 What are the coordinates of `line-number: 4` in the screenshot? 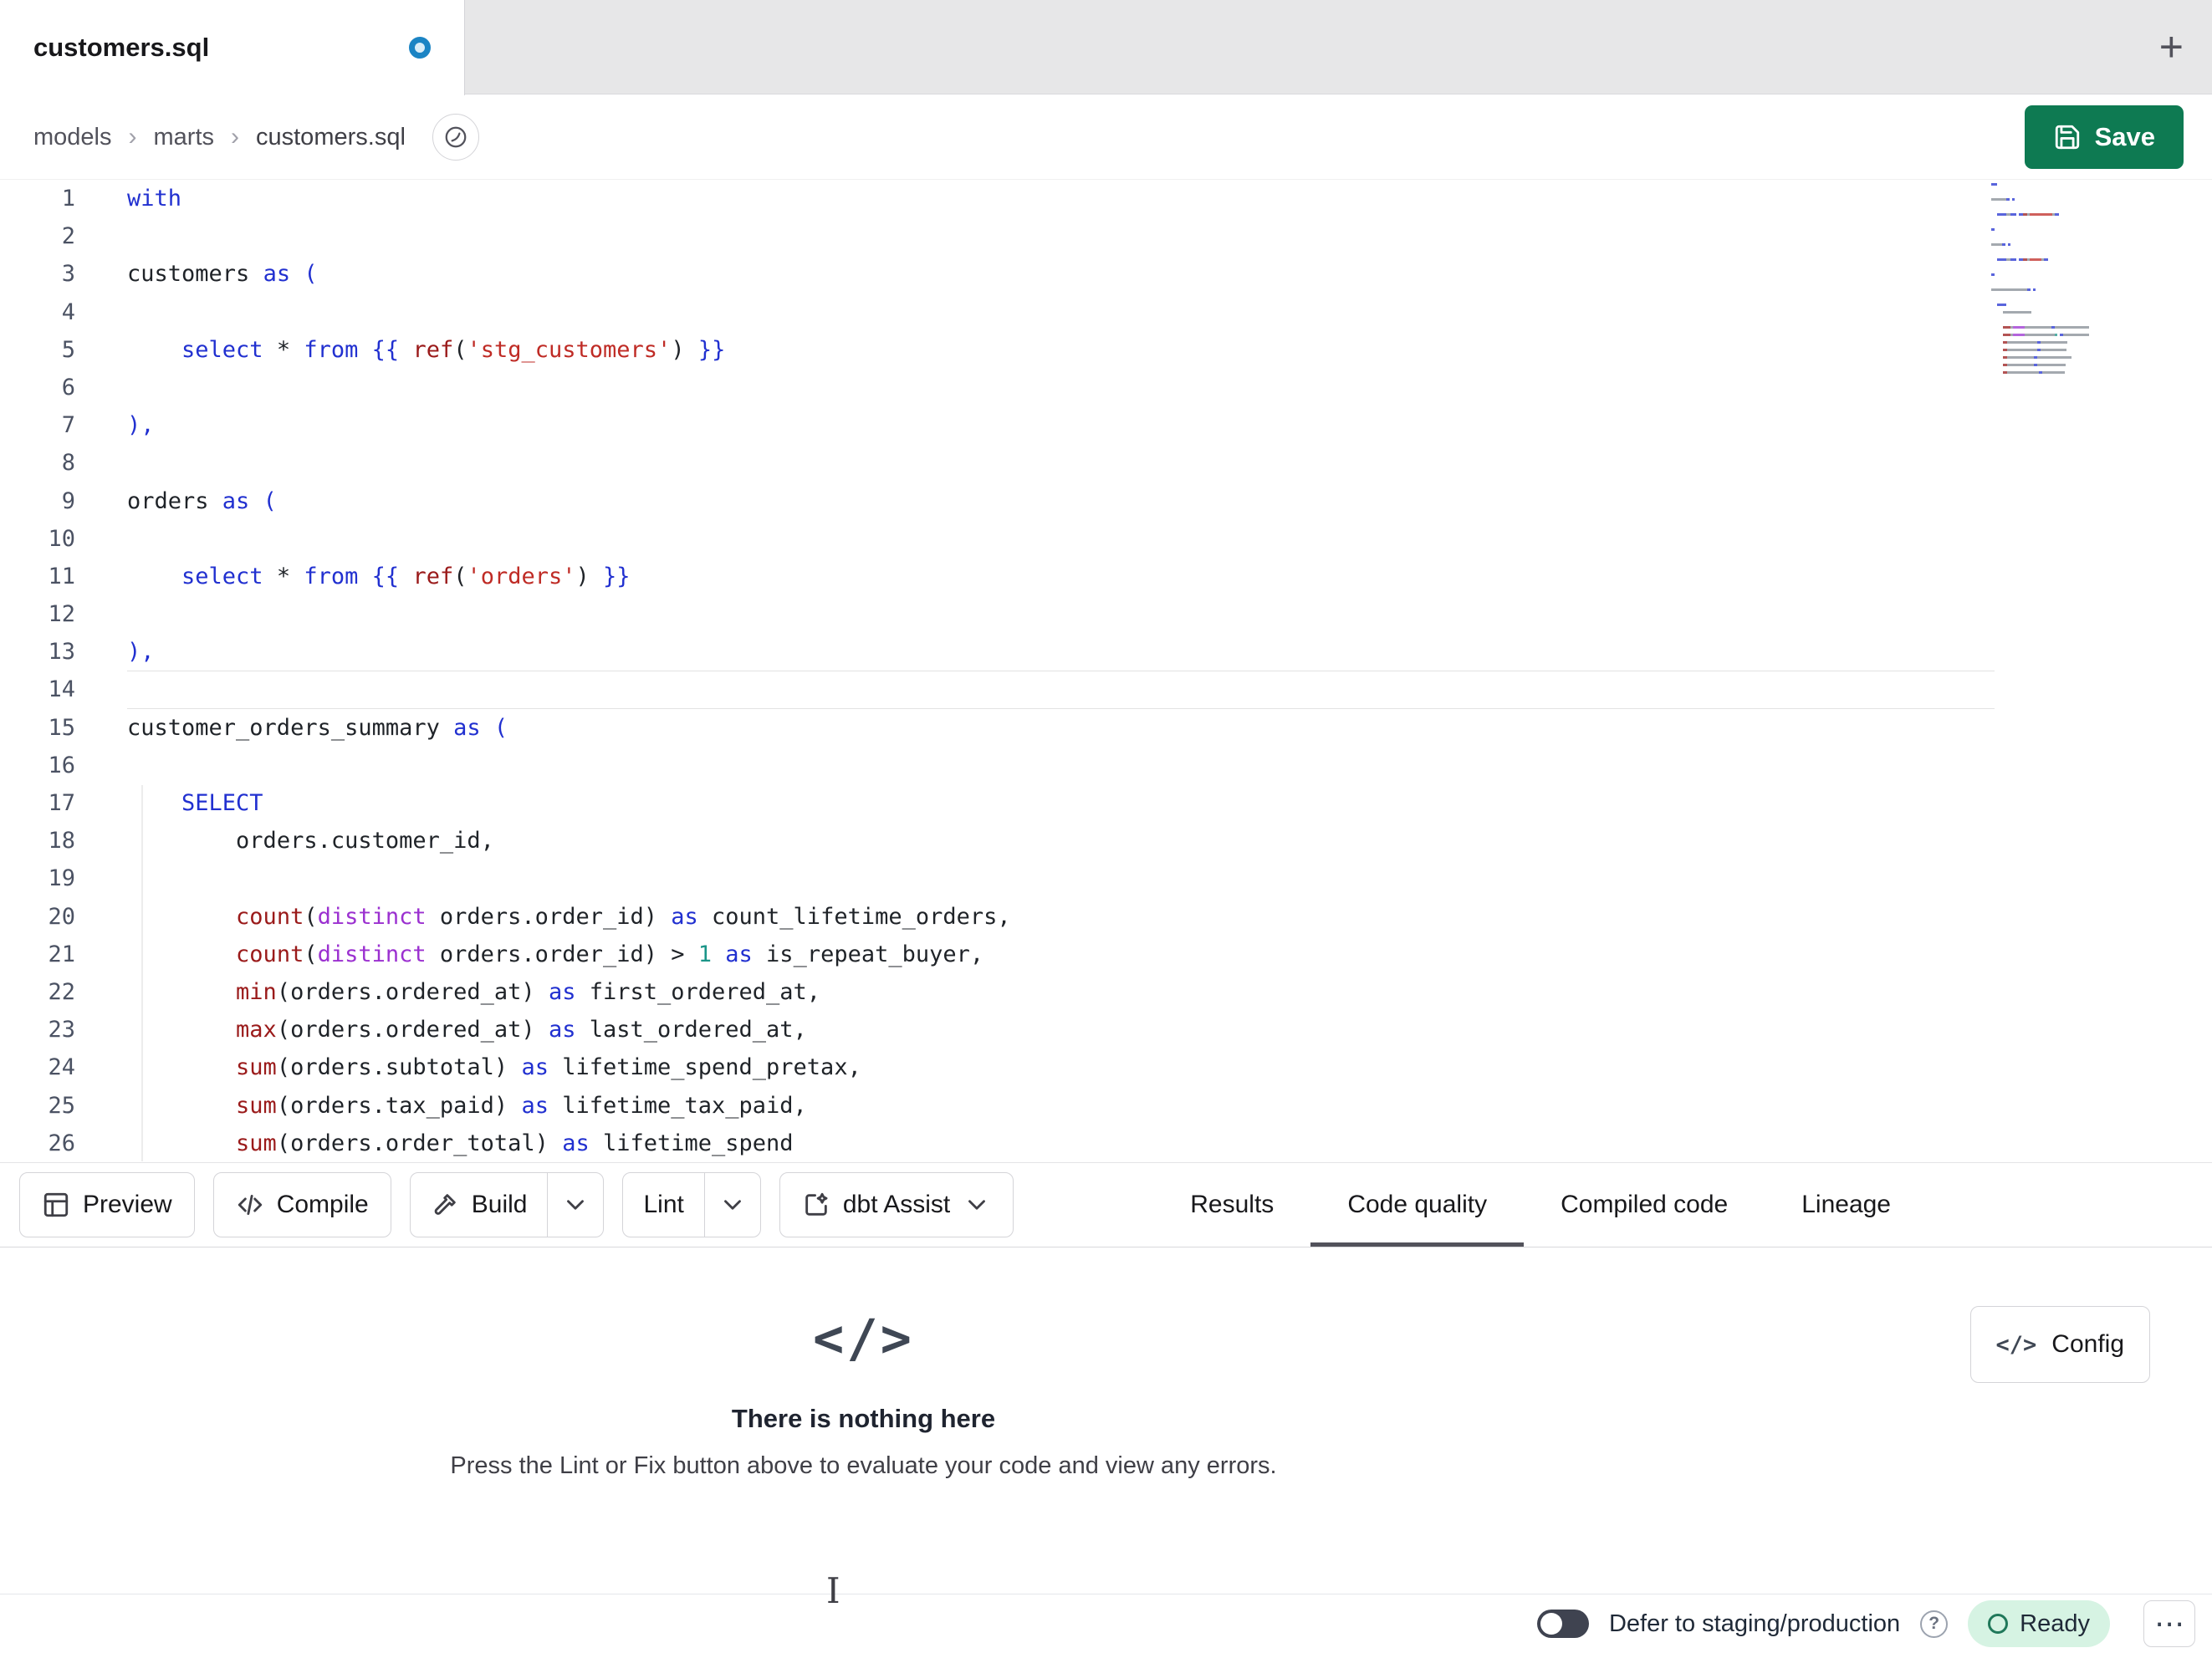 It's located at (68, 311).